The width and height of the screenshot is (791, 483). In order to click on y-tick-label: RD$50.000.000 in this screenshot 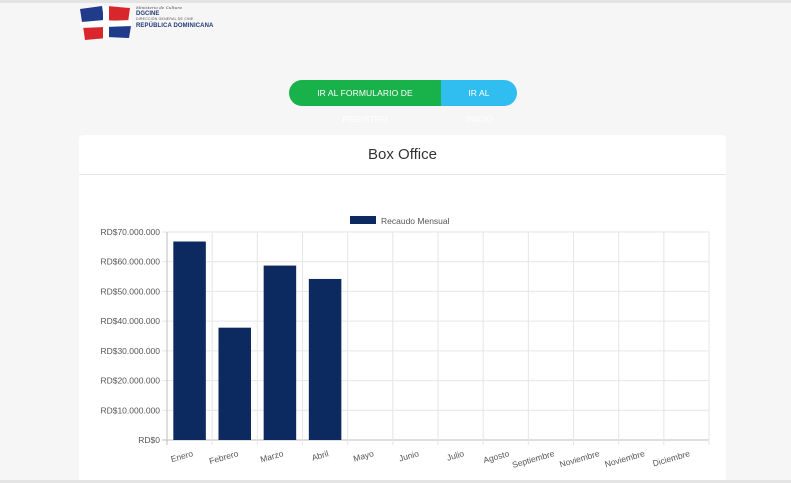, I will do `click(130, 291)`.